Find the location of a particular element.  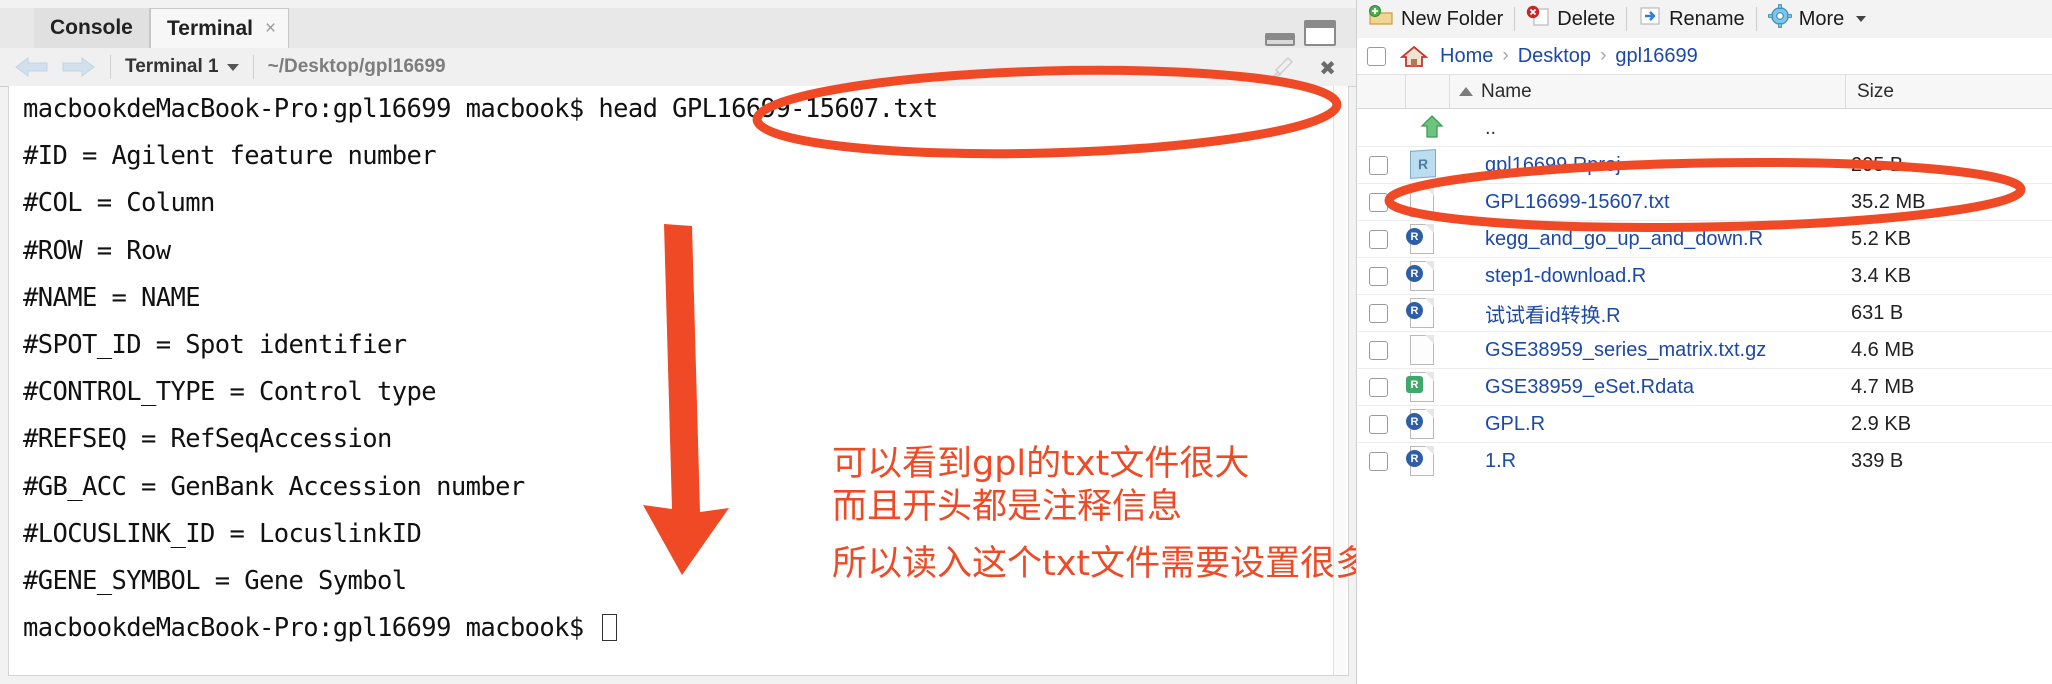

rdata-icon: R is located at coordinates (1421, 387).